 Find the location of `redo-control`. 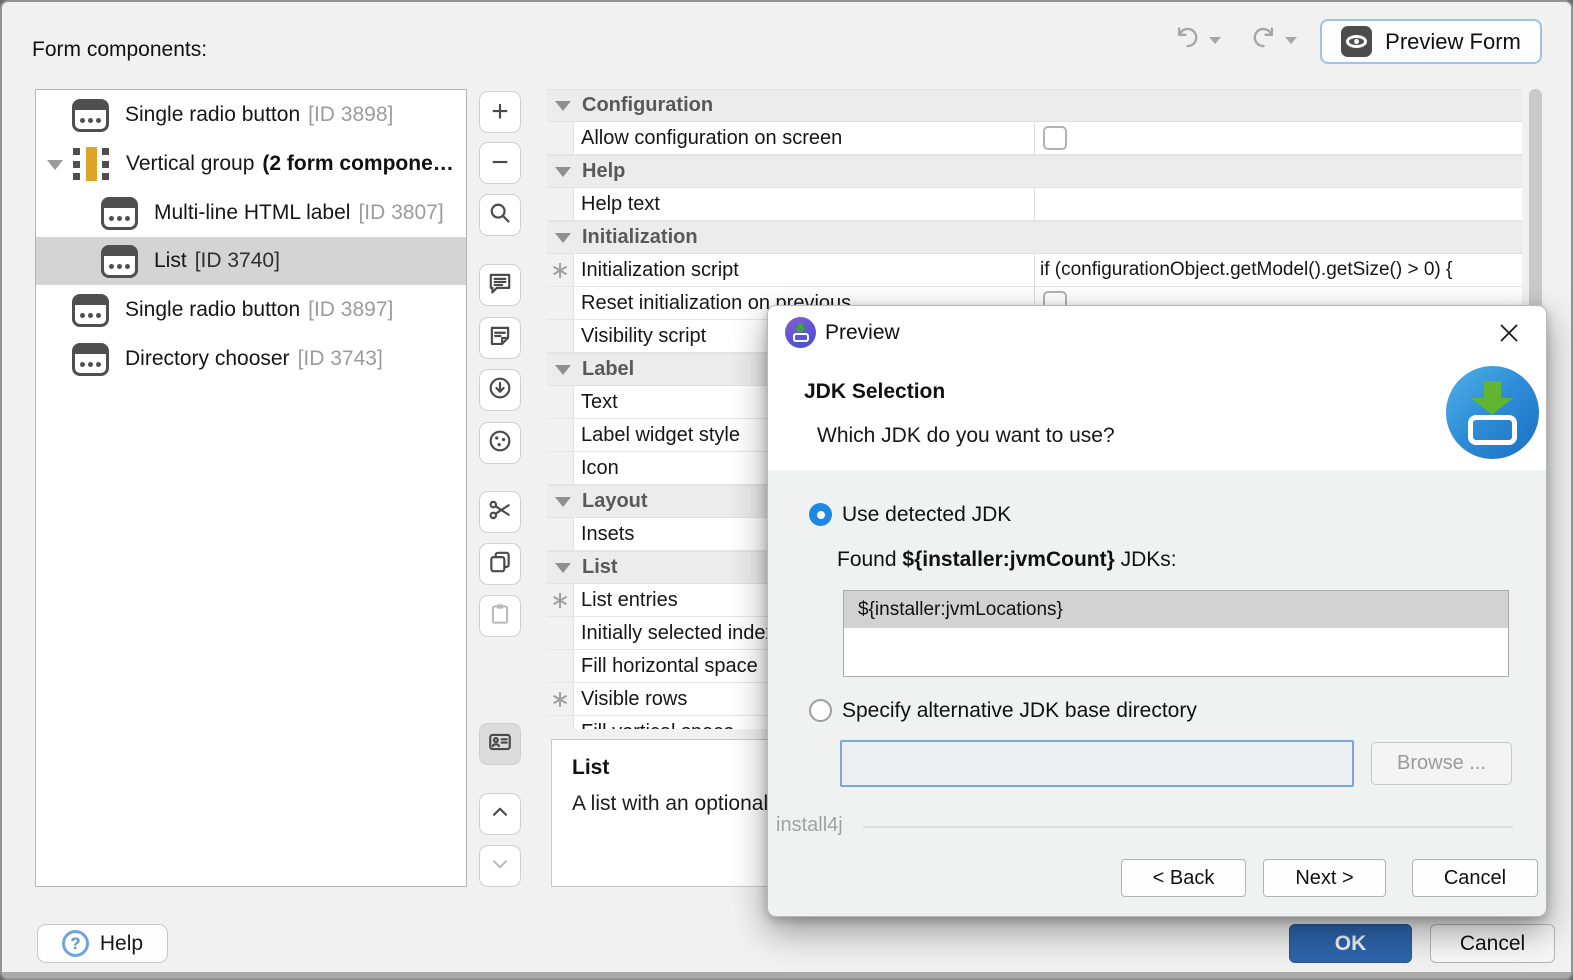

redo-control is located at coordinates (1273, 40).